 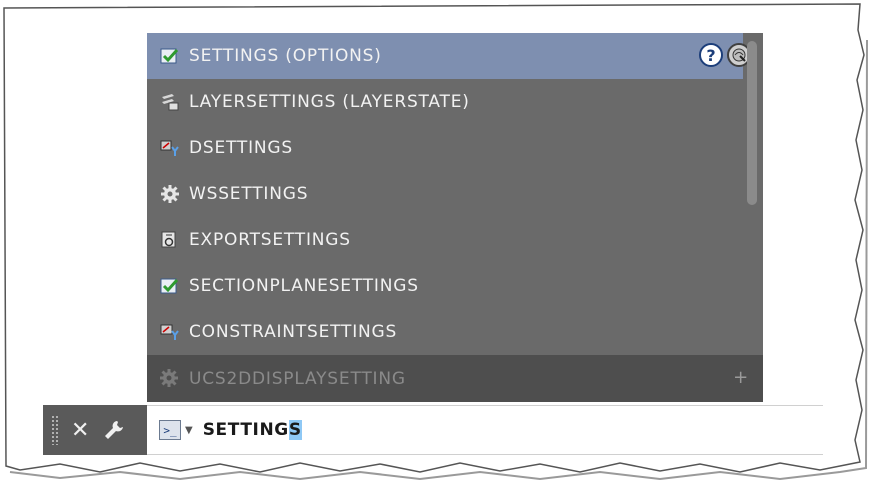 I want to click on drafting-settings-icon, so click(x=170, y=148).